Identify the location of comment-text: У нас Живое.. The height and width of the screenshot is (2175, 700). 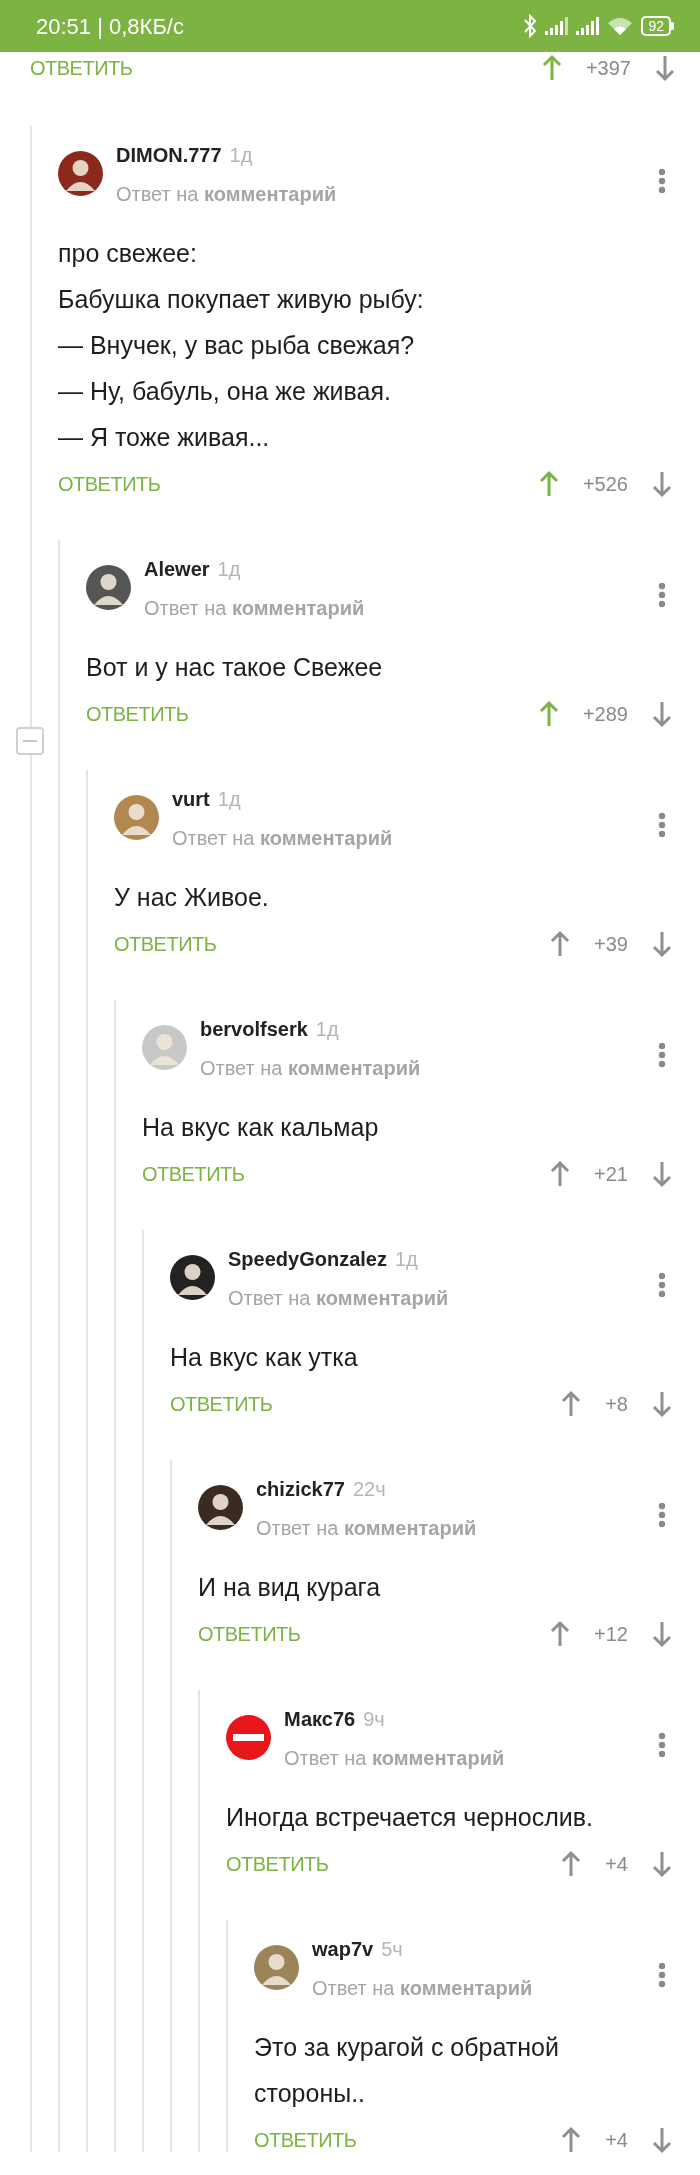
(192, 897).